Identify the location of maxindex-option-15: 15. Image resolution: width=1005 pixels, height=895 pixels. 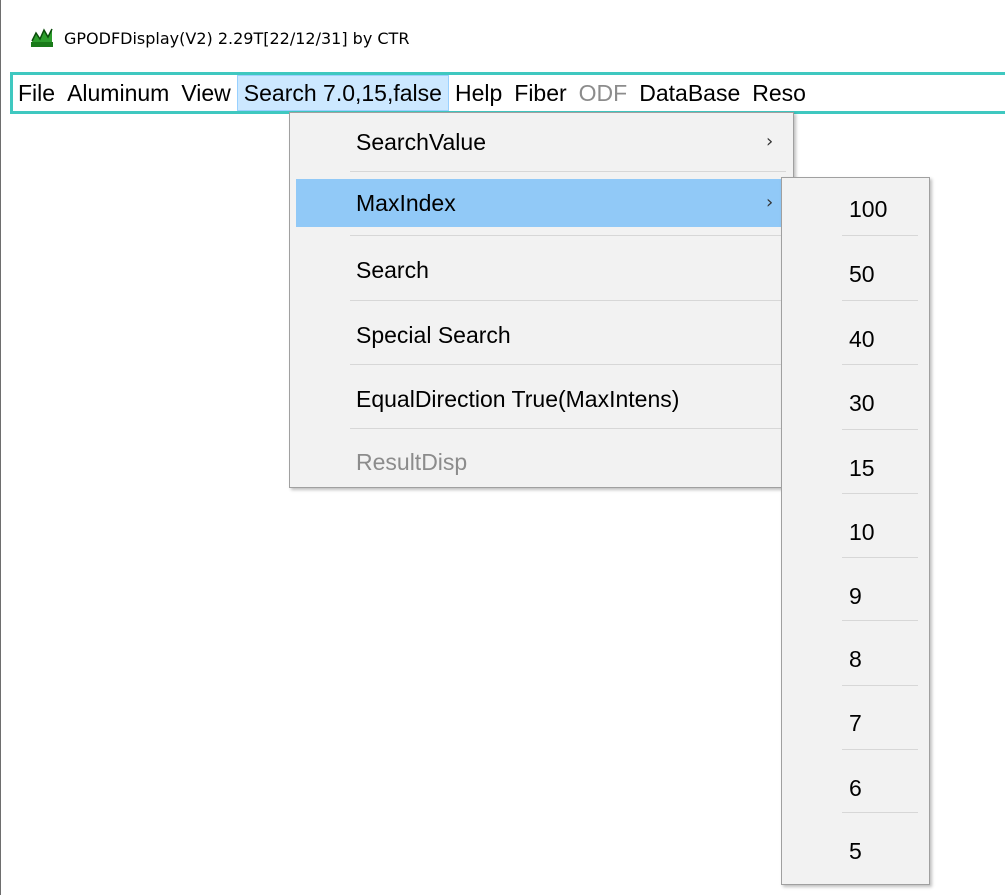
(856, 469).